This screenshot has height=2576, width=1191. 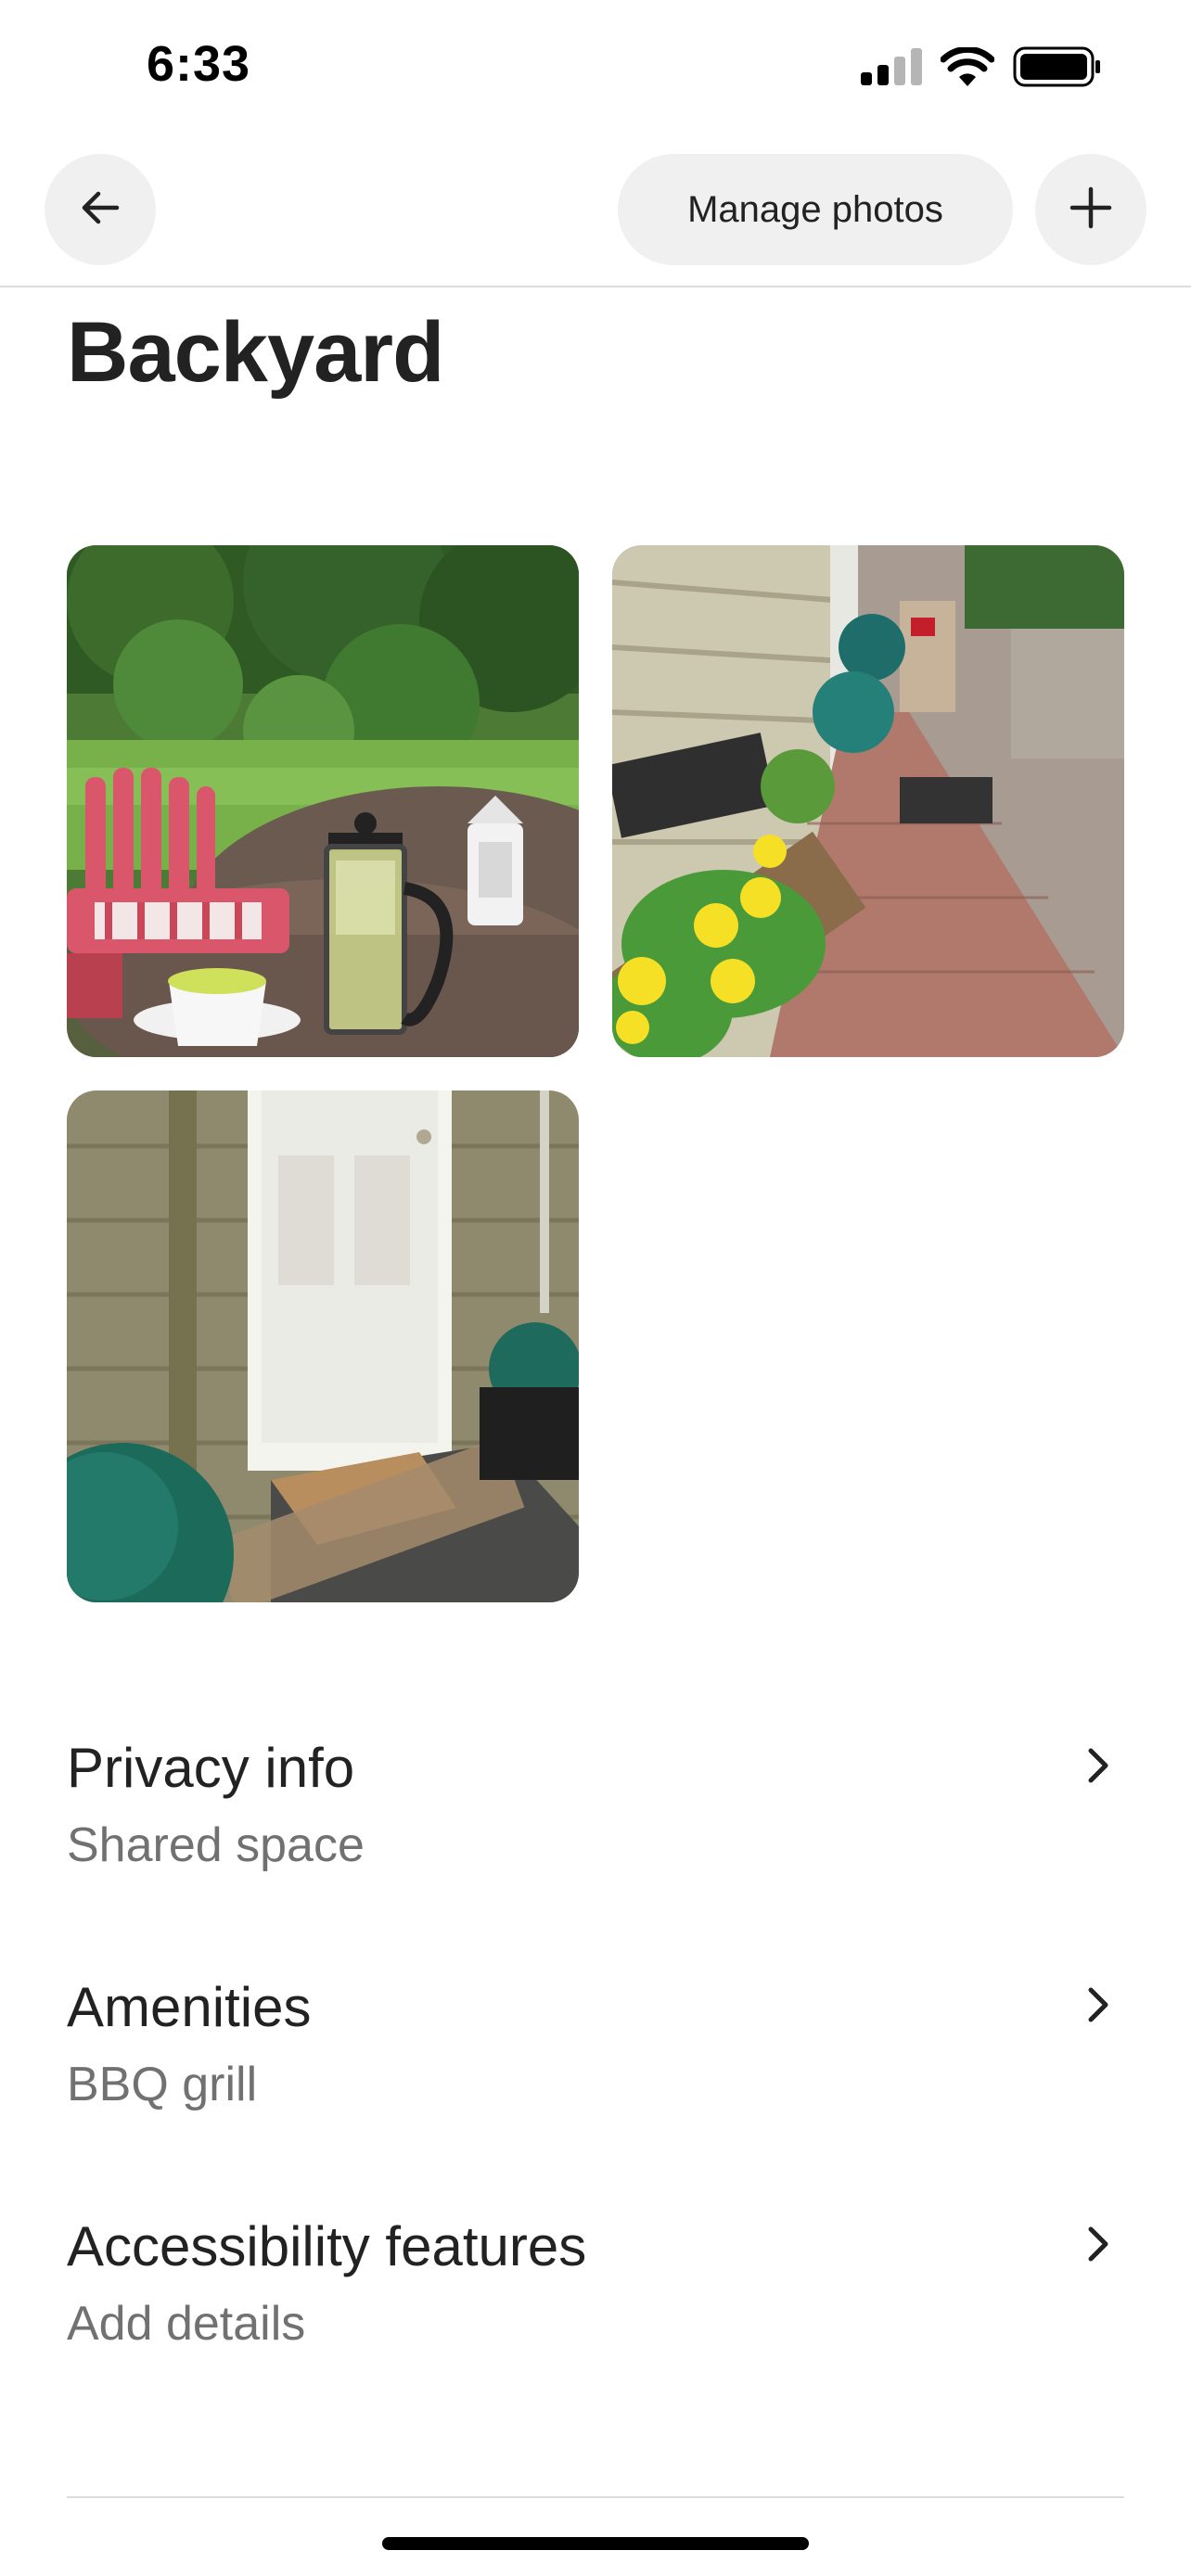 What do you see at coordinates (892, 69) in the screenshot?
I see `signal-icon` at bounding box center [892, 69].